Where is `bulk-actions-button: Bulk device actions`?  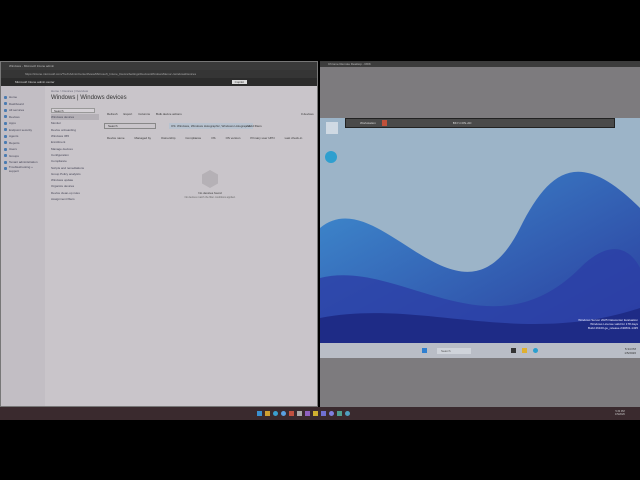
bulk-actions-button: Bulk device actions is located at coordinates (169, 114).